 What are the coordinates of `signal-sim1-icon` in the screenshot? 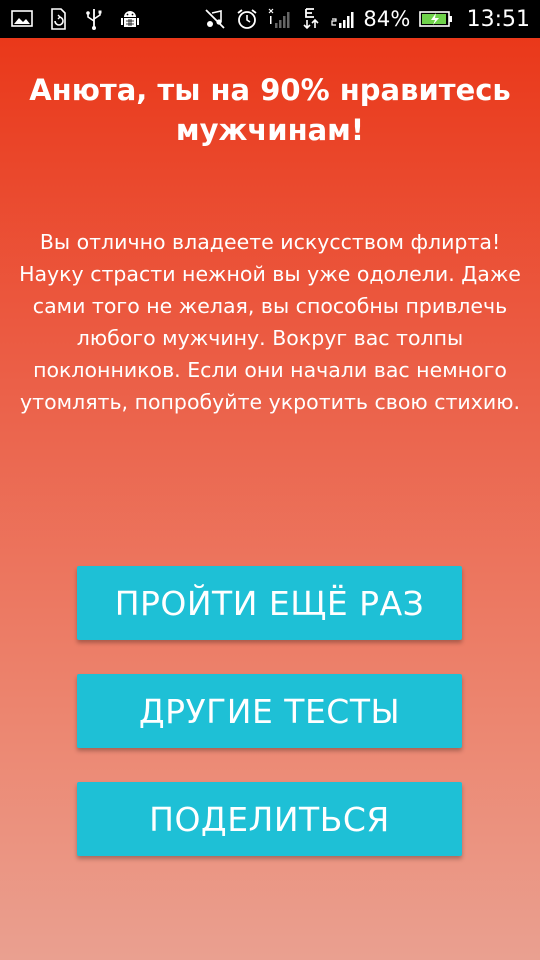 It's located at (279, 19).